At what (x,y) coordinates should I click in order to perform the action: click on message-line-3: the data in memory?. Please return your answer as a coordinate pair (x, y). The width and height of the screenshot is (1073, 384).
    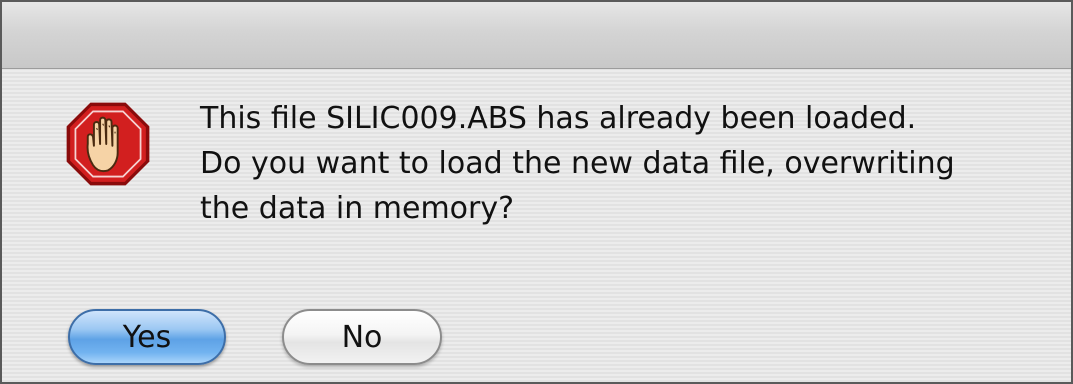
    Looking at the image, I should click on (357, 208).